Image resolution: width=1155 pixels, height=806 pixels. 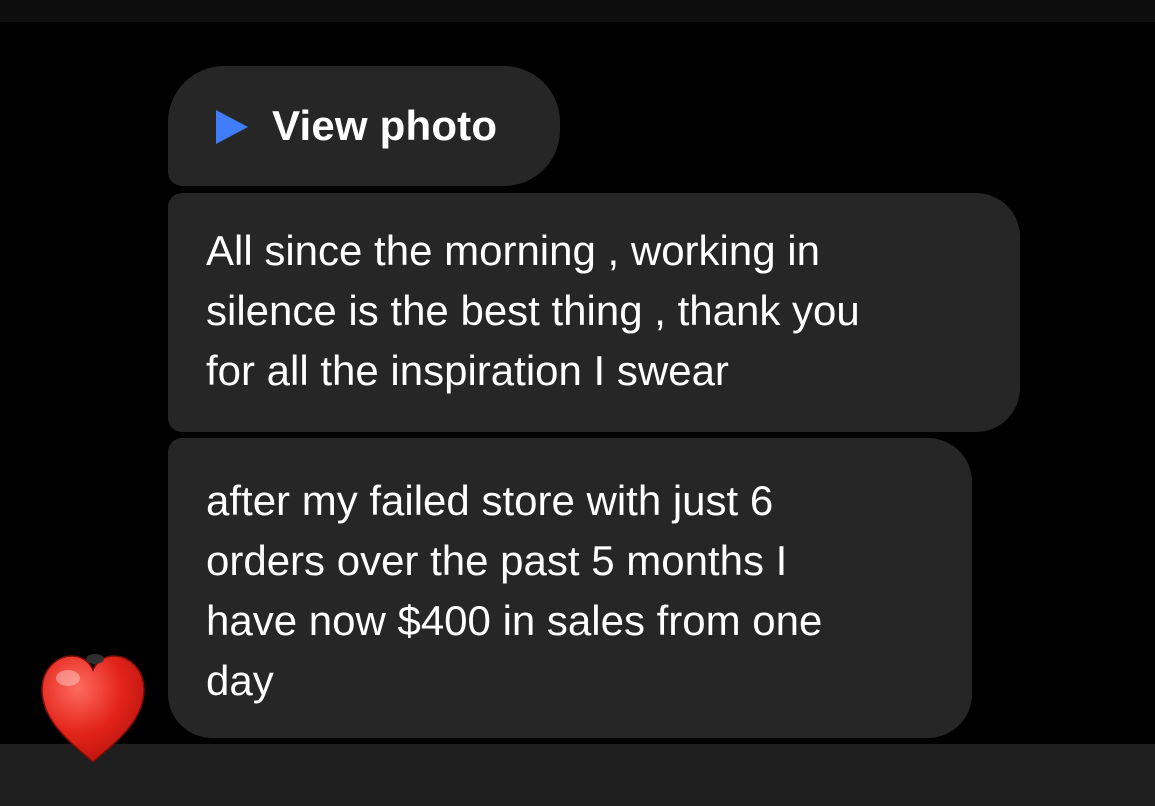 What do you see at coordinates (93, 709) in the screenshot?
I see `red-heart-icon` at bounding box center [93, 709].